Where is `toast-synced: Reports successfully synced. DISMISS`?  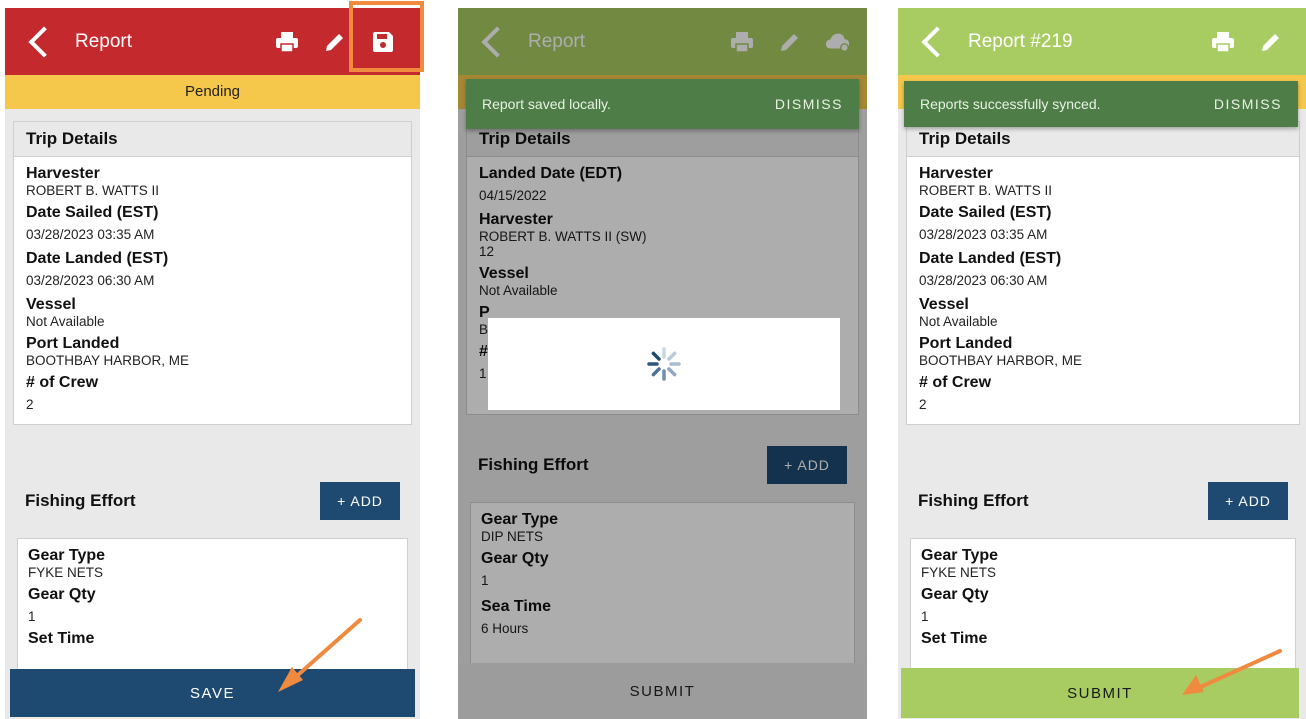 toast-synced: Reports successfully synced. DISMISS is located at coordinates (1101, 104).